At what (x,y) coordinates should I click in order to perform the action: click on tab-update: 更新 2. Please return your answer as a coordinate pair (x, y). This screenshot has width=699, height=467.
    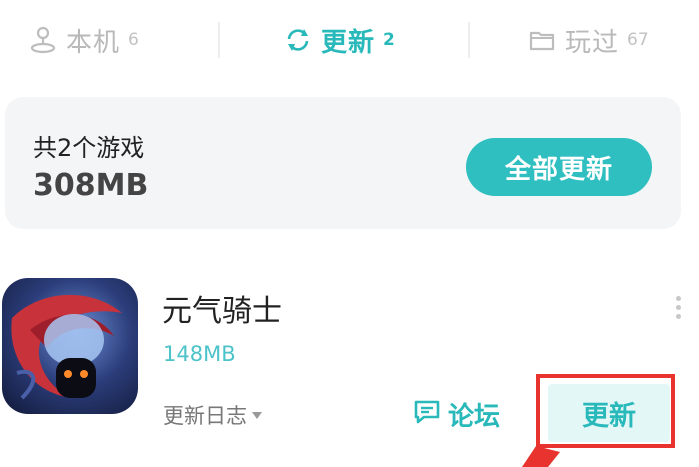
    Looking at the image, I should click on (339, 40).